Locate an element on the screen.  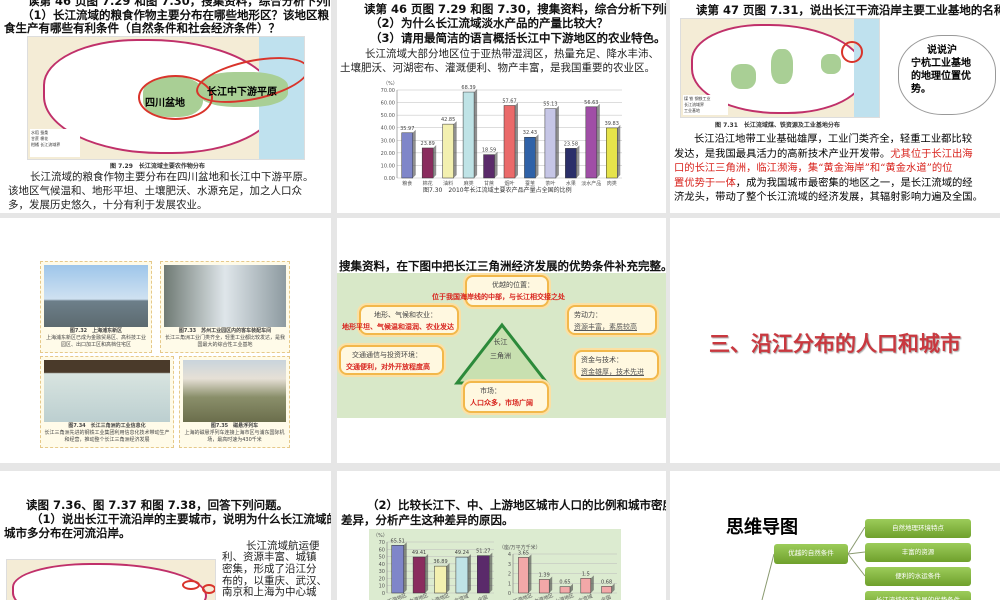
paragraph-line: 置优势于一体，成为我国城市最密集的地区之一，是长江流域的经 is located at coordinates (828, 183).